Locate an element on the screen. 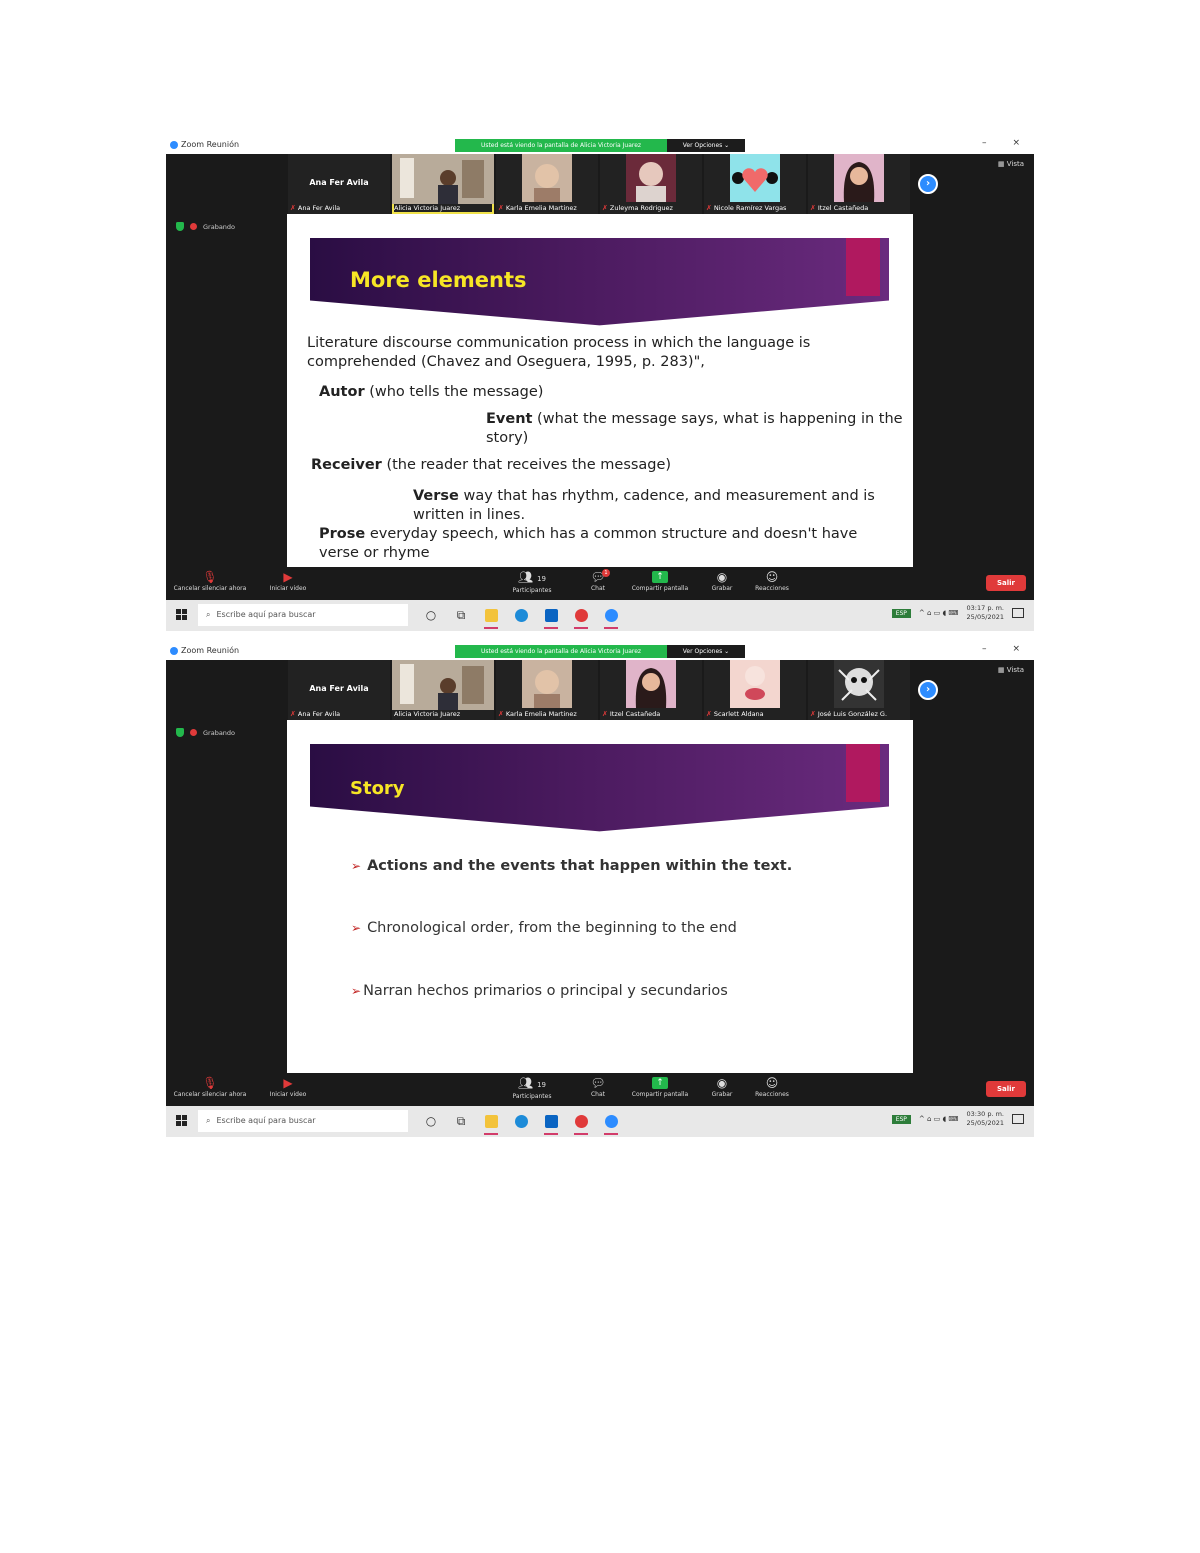 This screenshot has height=1553, width=1200. participant-name-display: Ana Fer Avila is located at coordinates (339, 182).